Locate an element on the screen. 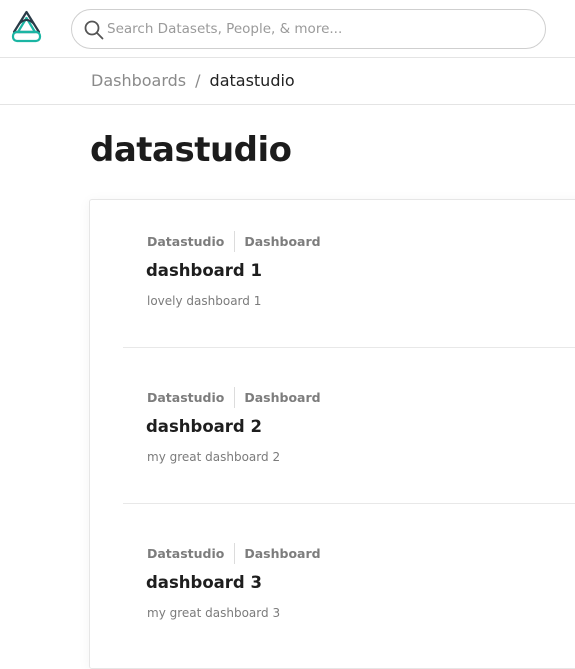  breadcrumb-bar: Dashboards / datastudio is located at coordinates (287, 81).